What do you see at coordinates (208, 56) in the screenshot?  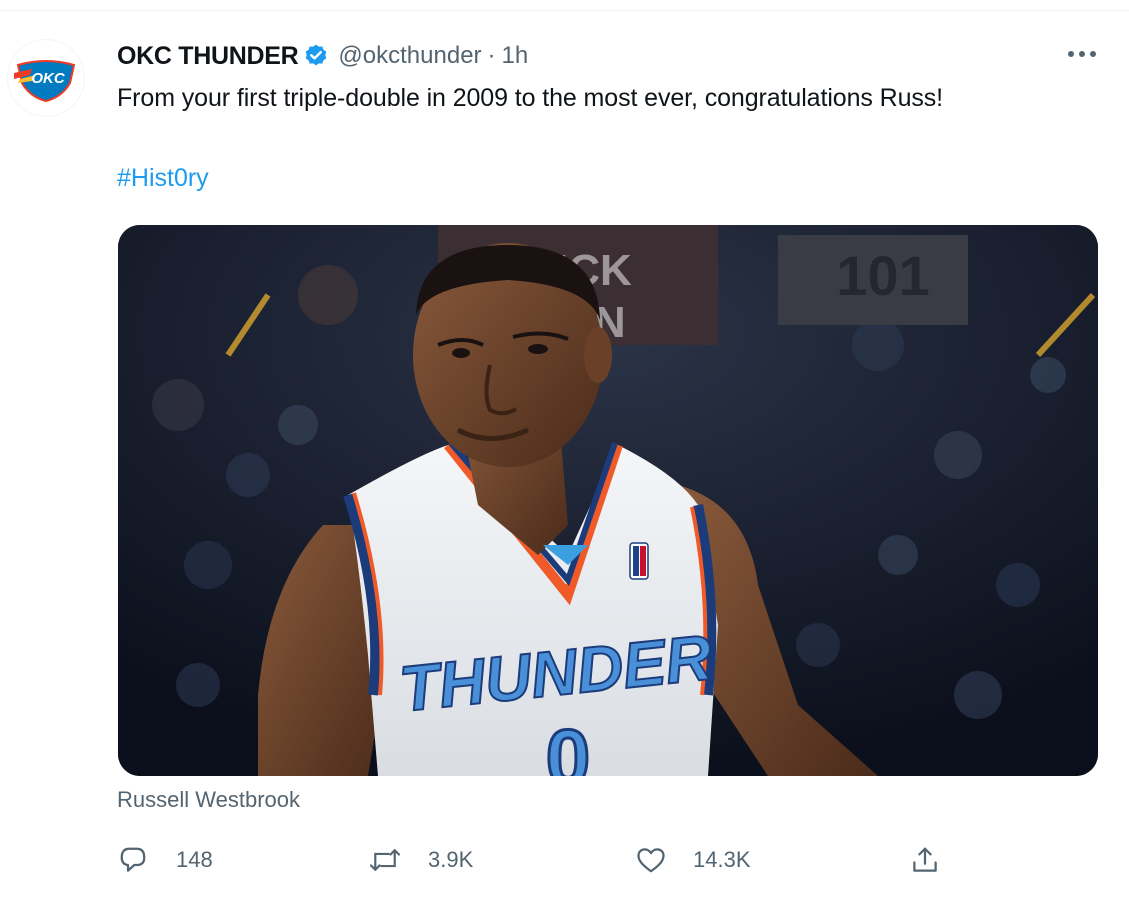 I see `display-name: OKC THUNDER` at bounding box center [208, 56].